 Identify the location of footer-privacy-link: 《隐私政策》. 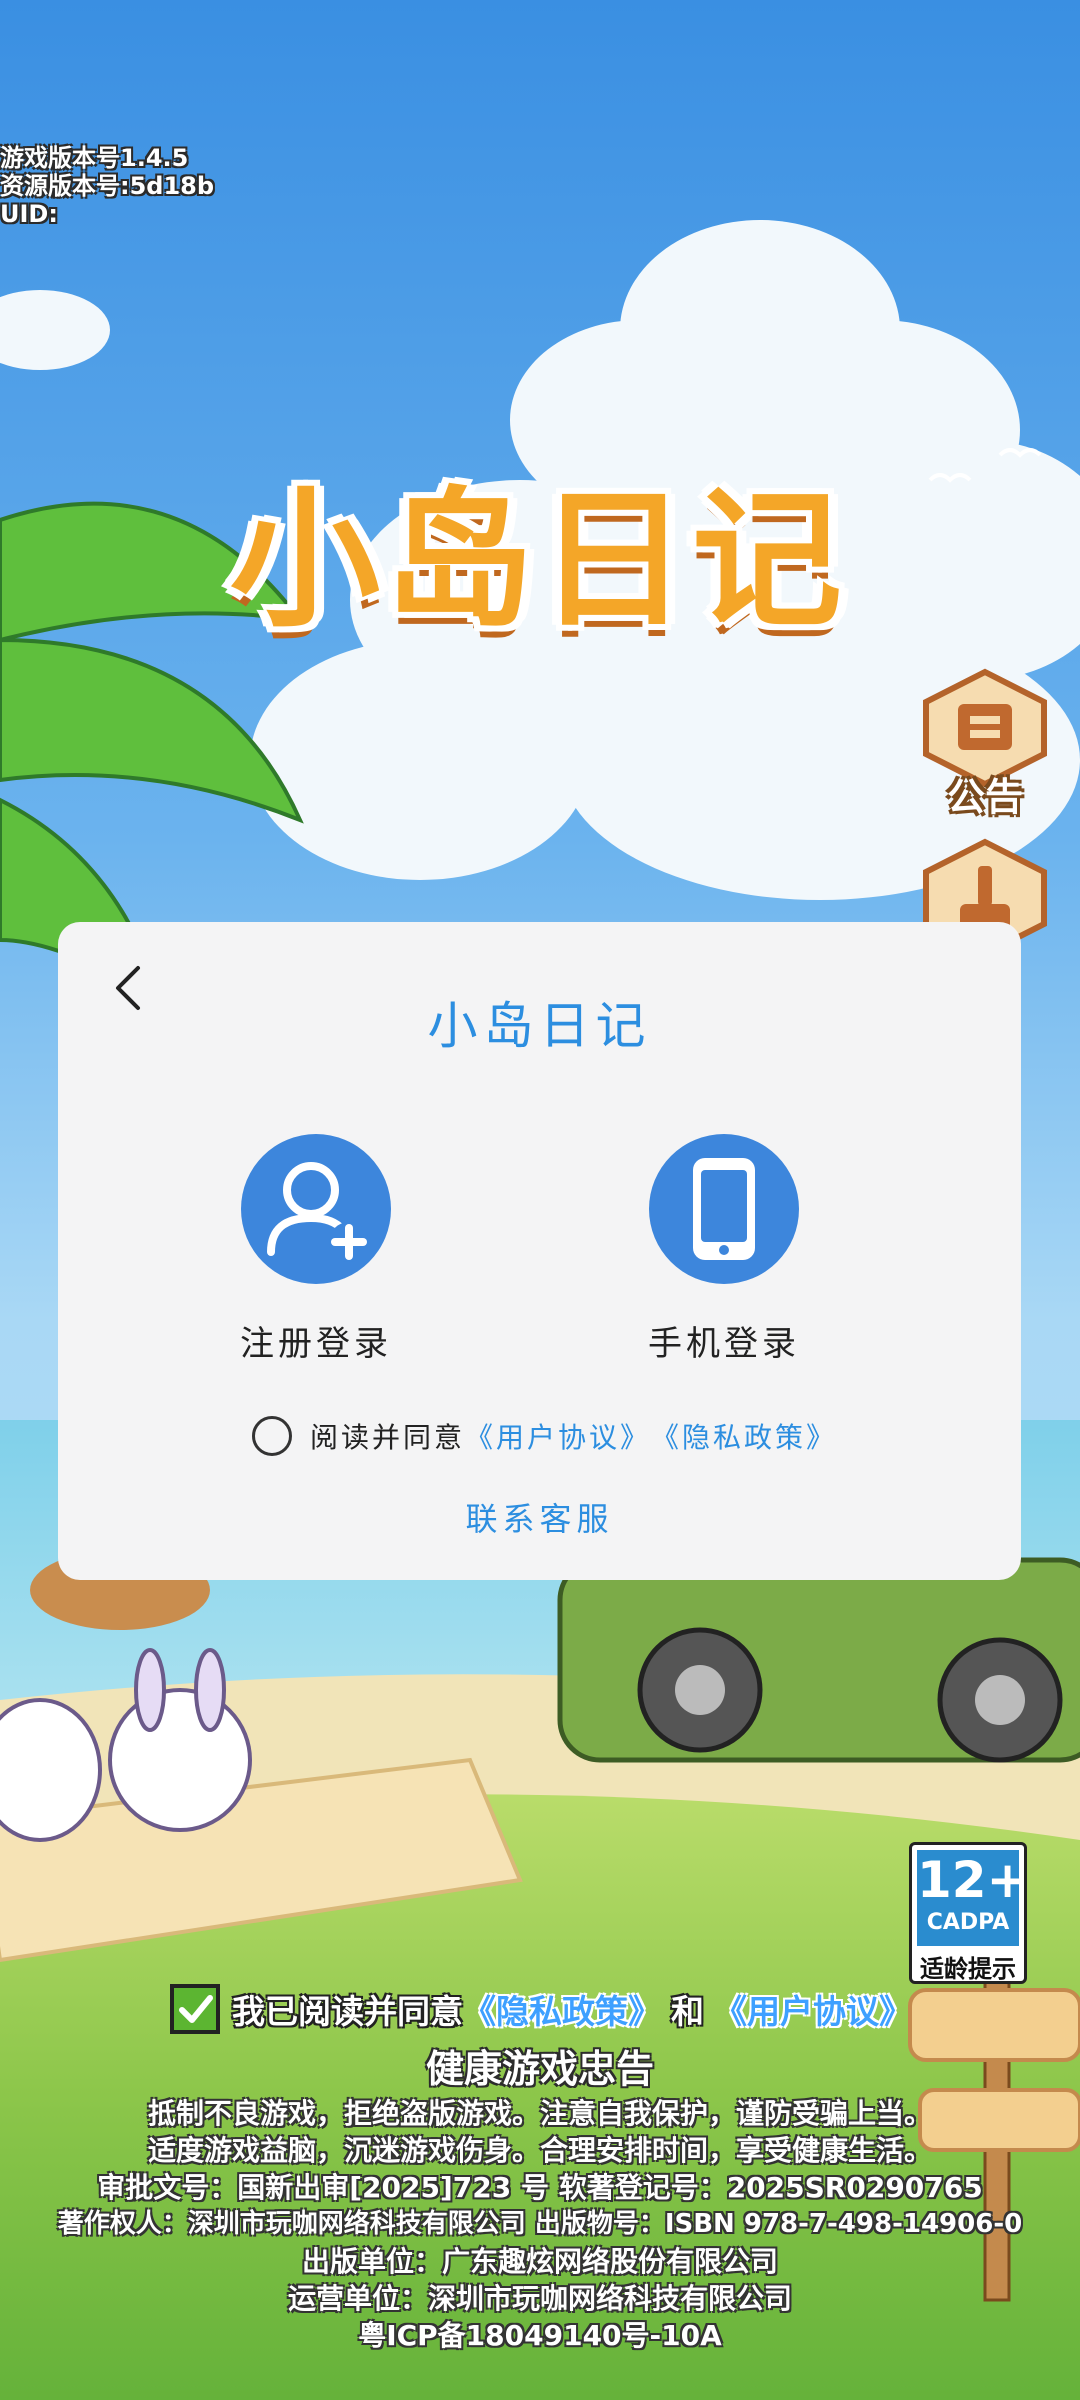
(562, 2009).